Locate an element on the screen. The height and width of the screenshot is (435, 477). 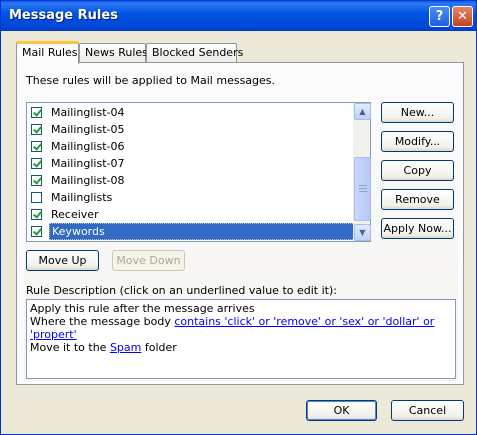
description-text: Move it to the is located at coordinates (70, 347).